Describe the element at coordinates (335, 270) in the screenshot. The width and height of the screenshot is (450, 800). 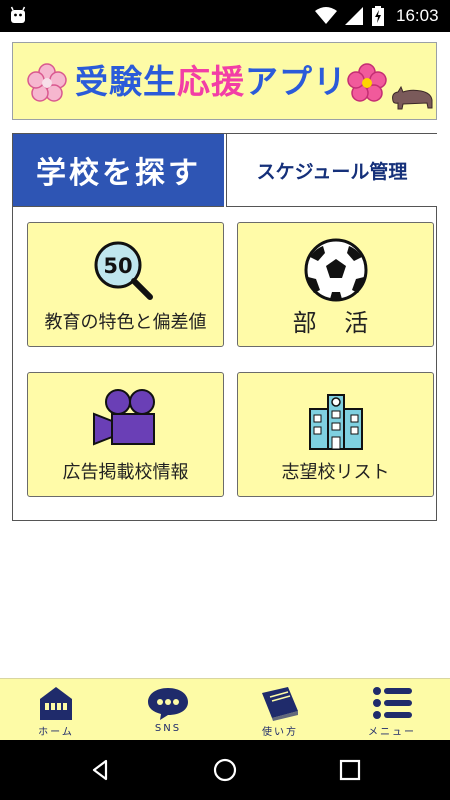
I see `soccer-ball-icon` at that location.